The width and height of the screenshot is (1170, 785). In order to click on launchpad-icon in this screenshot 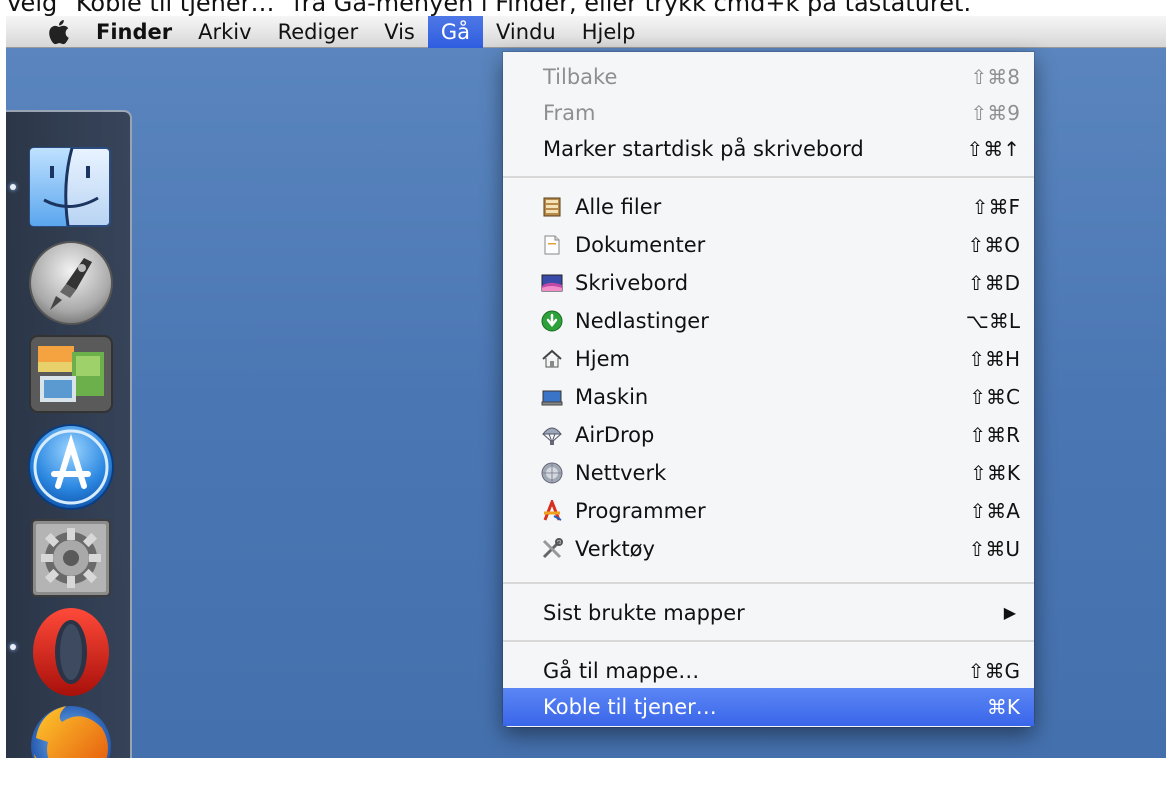, I will do `click(71, 283)`.